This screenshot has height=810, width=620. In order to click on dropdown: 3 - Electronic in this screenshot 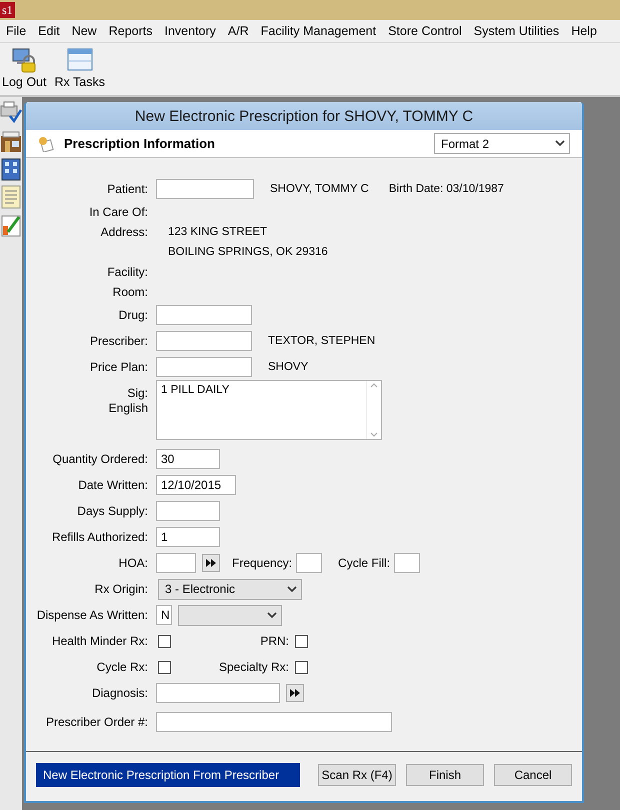, I will do `click(230, 589)`.